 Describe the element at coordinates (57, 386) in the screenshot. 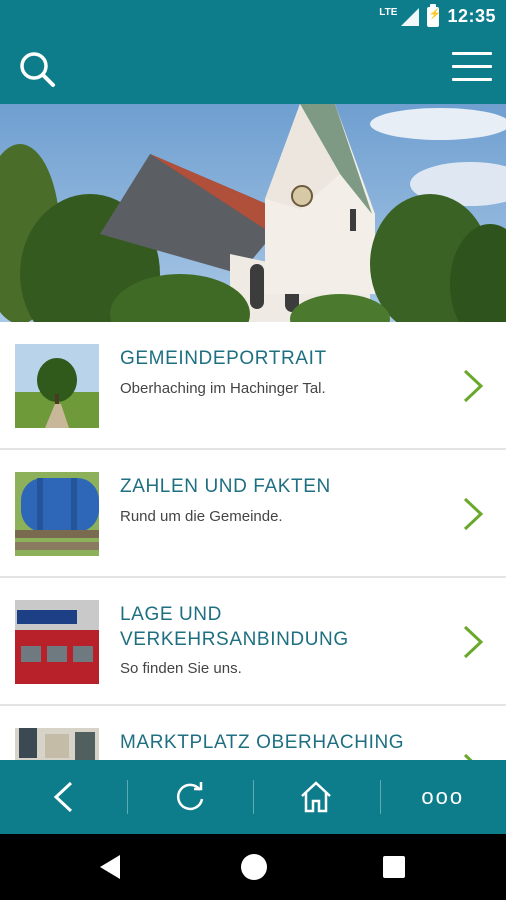

I see `tree-landscape-thumbnail` at that location.